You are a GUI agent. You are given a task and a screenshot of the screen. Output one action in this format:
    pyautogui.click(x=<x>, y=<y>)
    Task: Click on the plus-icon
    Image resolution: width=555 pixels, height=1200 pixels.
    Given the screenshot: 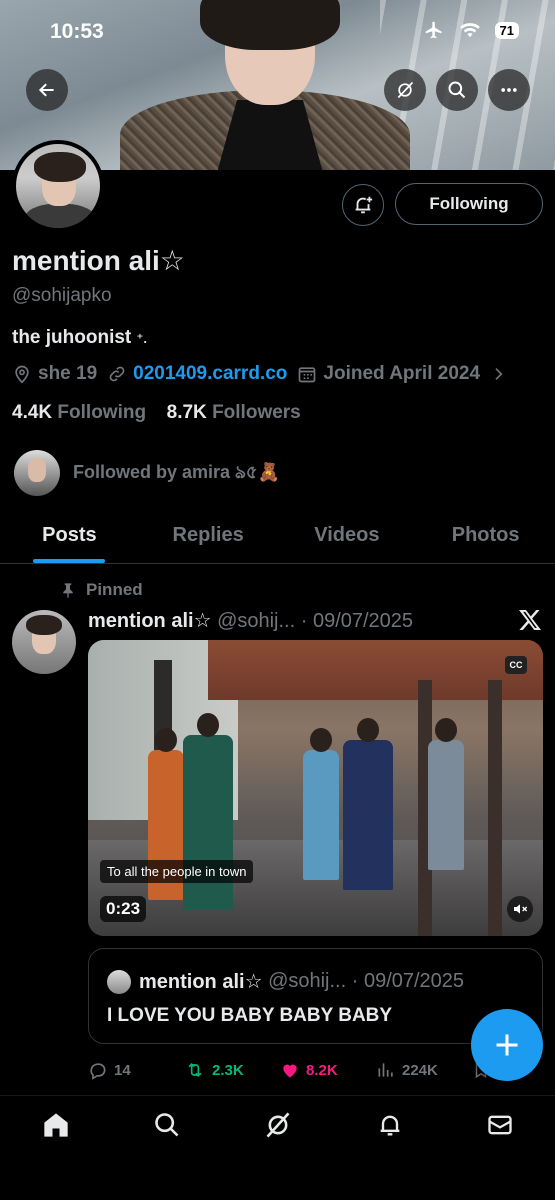 What is the action you would take?
    pyautogui.click(x=507, y=1045)
    